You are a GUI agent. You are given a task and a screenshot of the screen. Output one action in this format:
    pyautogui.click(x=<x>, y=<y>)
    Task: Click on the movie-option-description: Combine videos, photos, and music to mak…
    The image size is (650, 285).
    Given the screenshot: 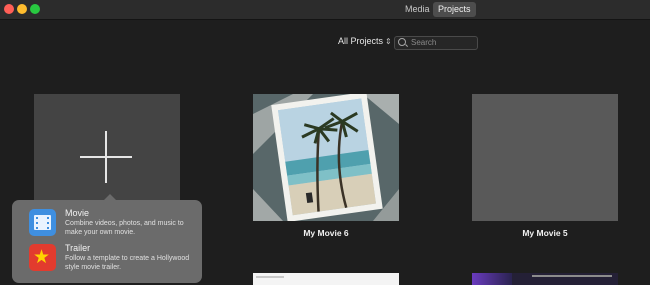 What is the action you would take?
    pyautogui.click(x=124, y=228)
    